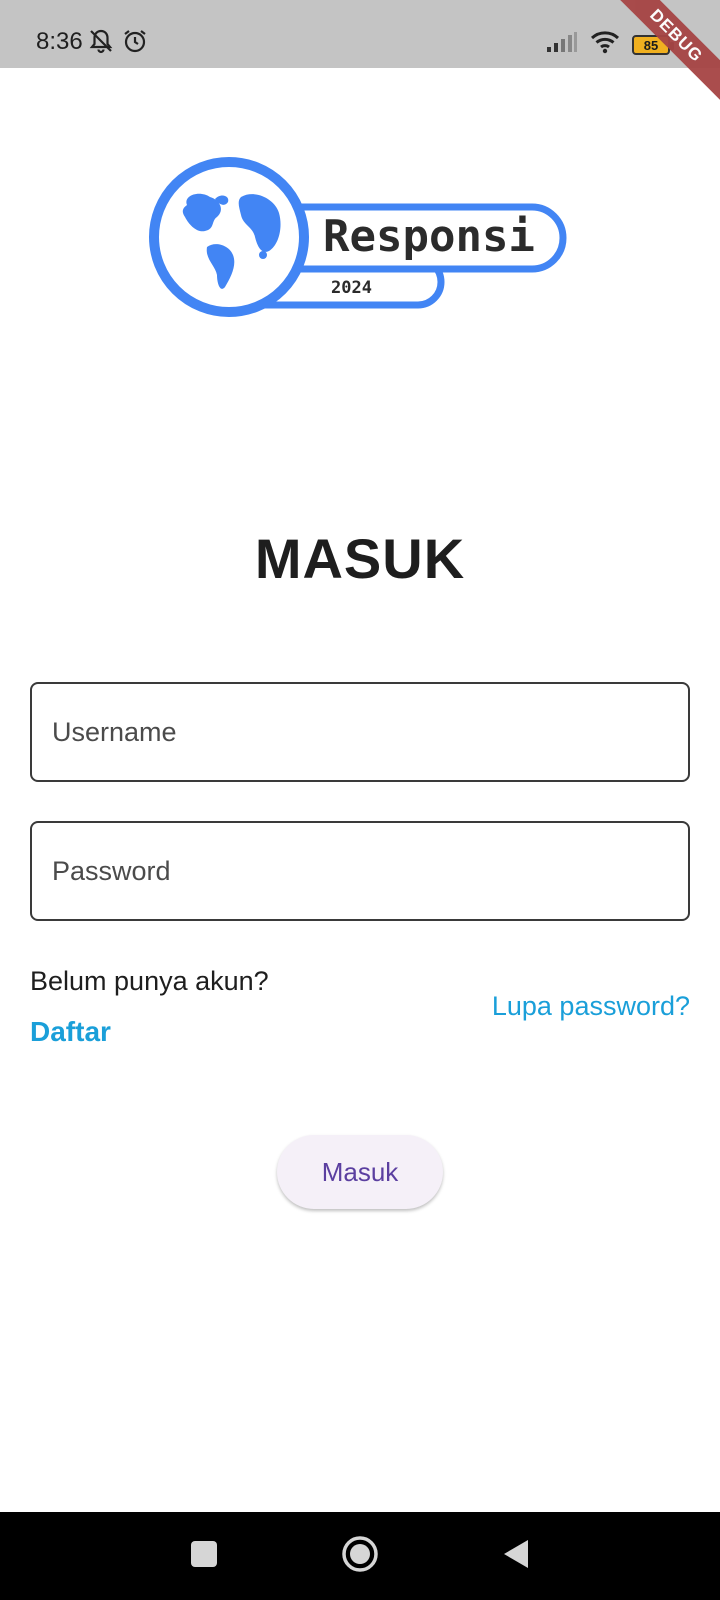 The image size is (720, 1600). I want to click on back-icon, so click(516, 1556).